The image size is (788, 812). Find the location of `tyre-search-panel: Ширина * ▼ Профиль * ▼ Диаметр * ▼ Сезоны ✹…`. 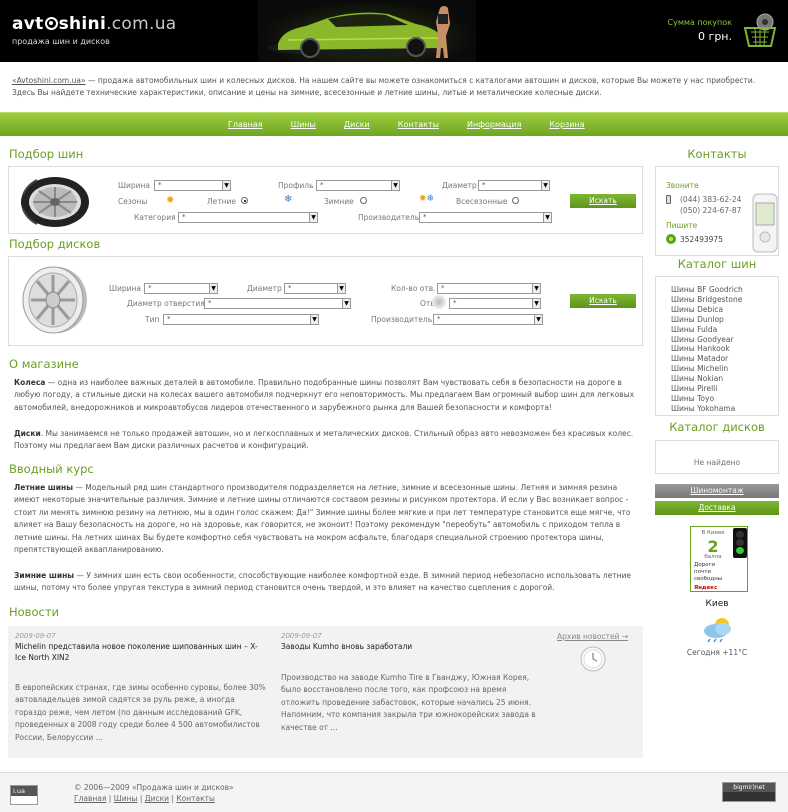

tyre-search-panel: Ширина * ▼ Профиль * ▼ Диаметр * ▼ Сезоны ✹… is located at coordinates (325, 200).